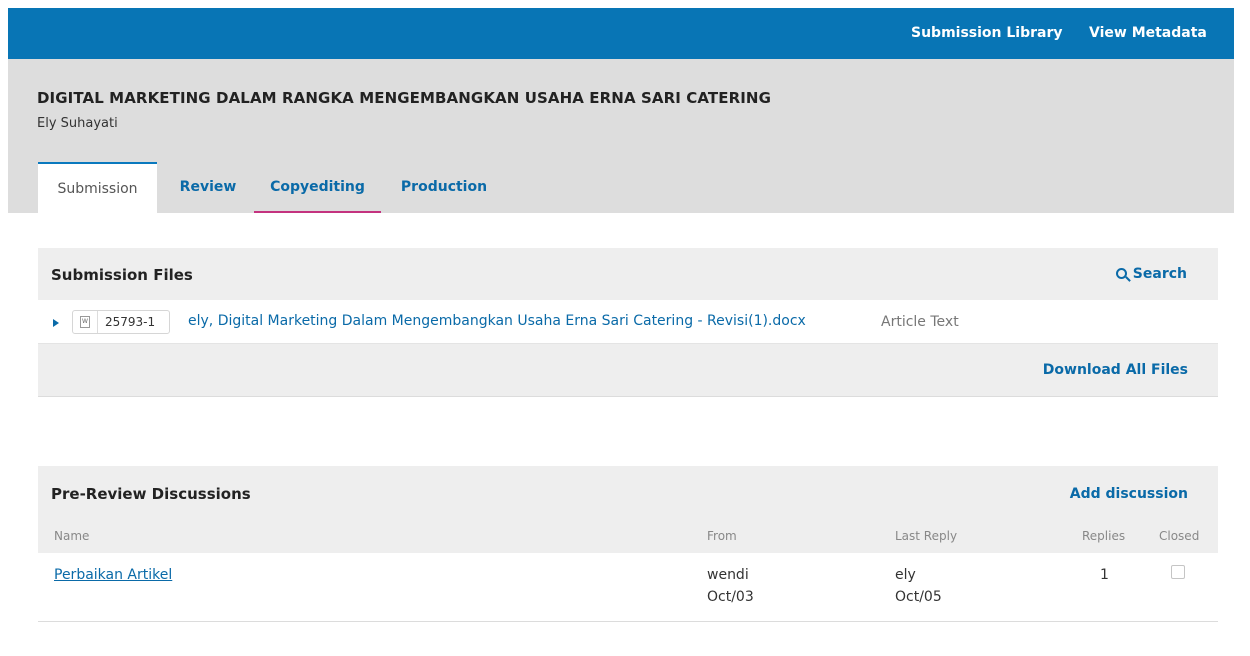 The height and width of the screenshot is (656, 1250). Describe the element at coordinates (85, 322) in the screenshot. I see `docx-file-icon: W` at that location.